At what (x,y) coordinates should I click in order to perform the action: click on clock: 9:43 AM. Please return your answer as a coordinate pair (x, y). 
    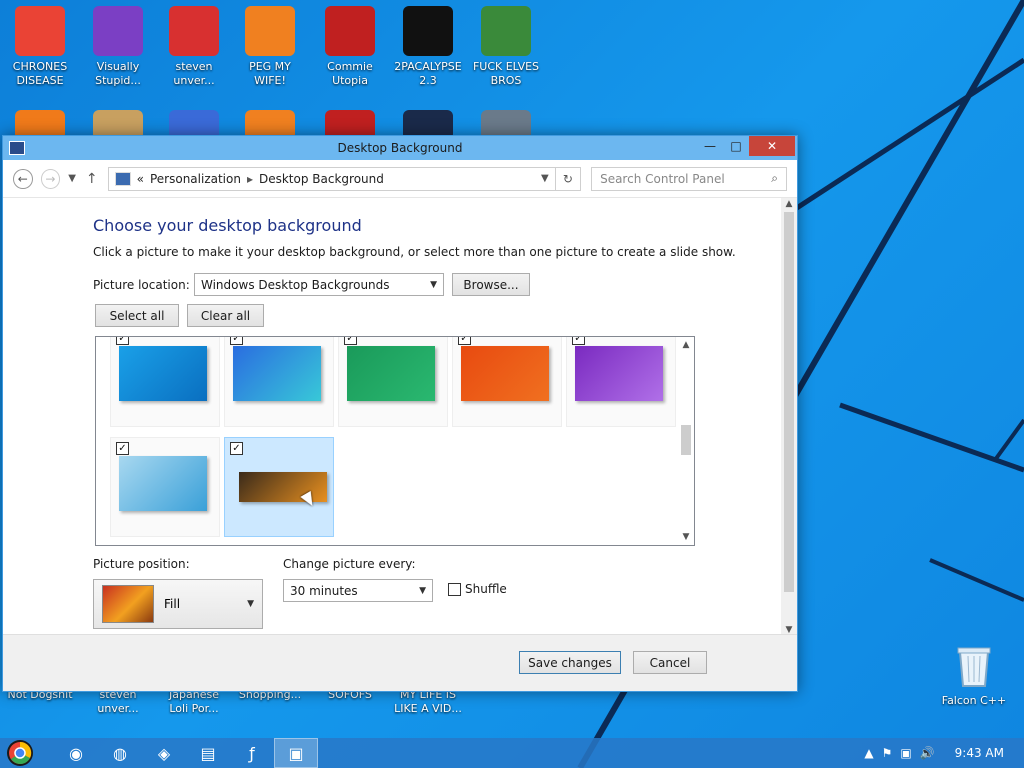
    Looking at the image, I should click on (979, 753).